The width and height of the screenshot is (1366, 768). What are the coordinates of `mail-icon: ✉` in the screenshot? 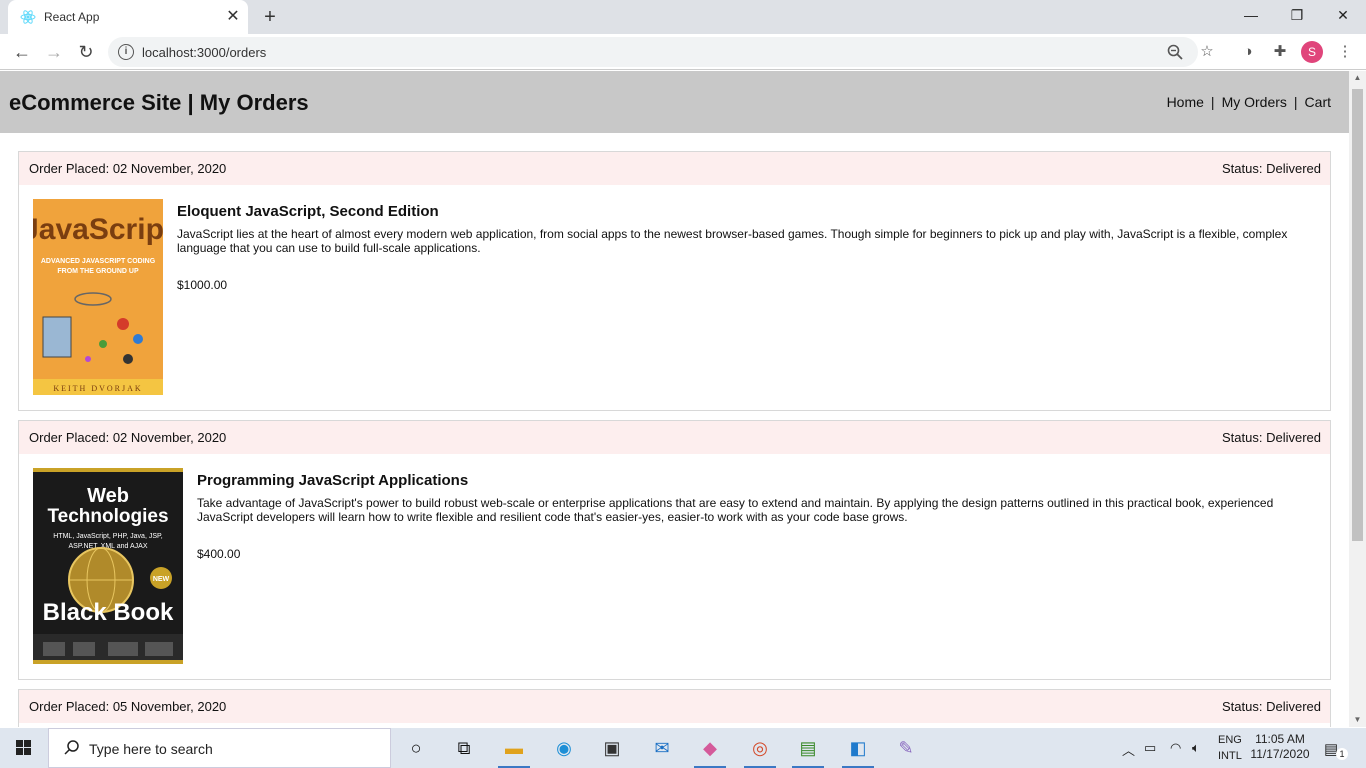 It's located at (662, 748).